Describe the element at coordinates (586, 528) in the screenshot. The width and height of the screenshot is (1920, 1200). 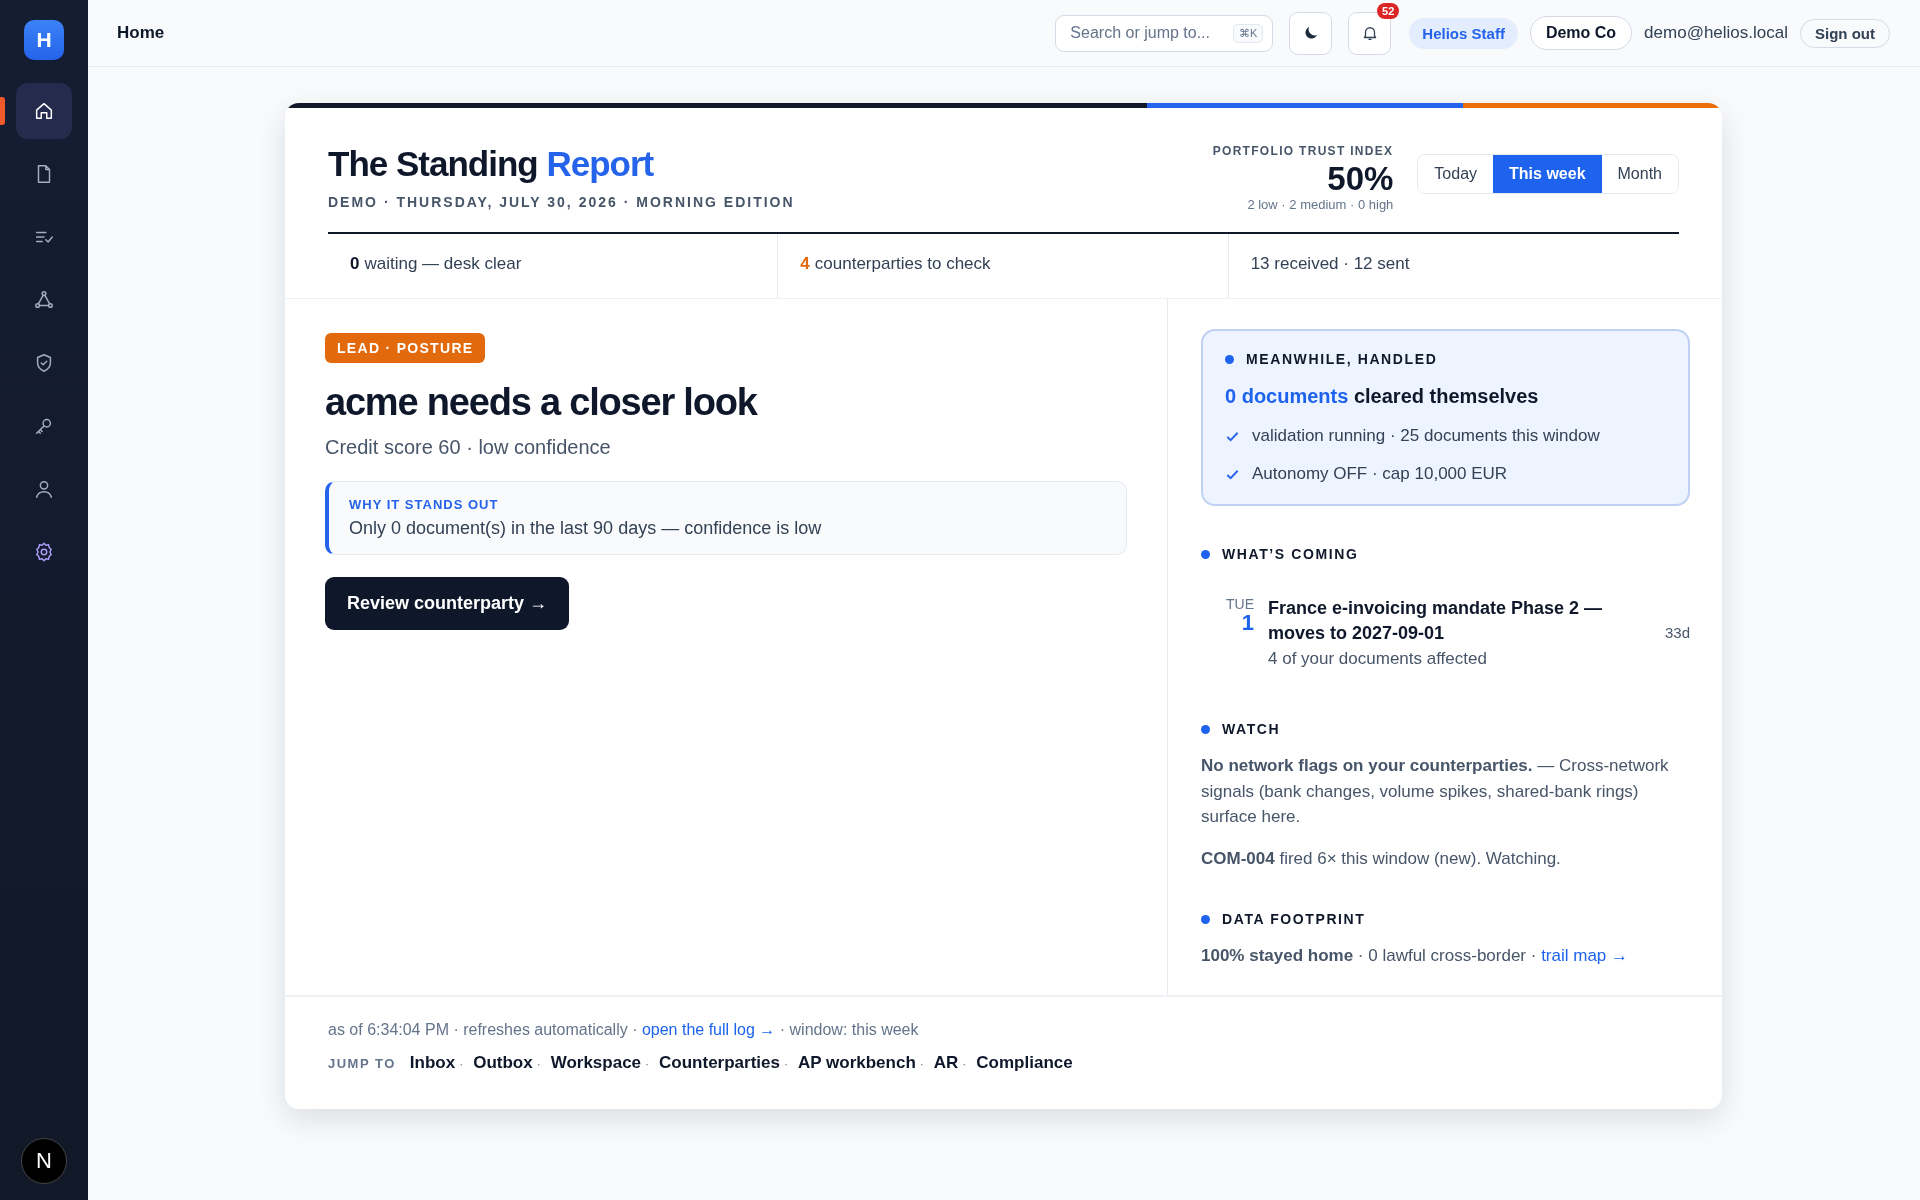
I see `why-text: Only 0 document(s) in the last 90 days — confidence is low` at that location.